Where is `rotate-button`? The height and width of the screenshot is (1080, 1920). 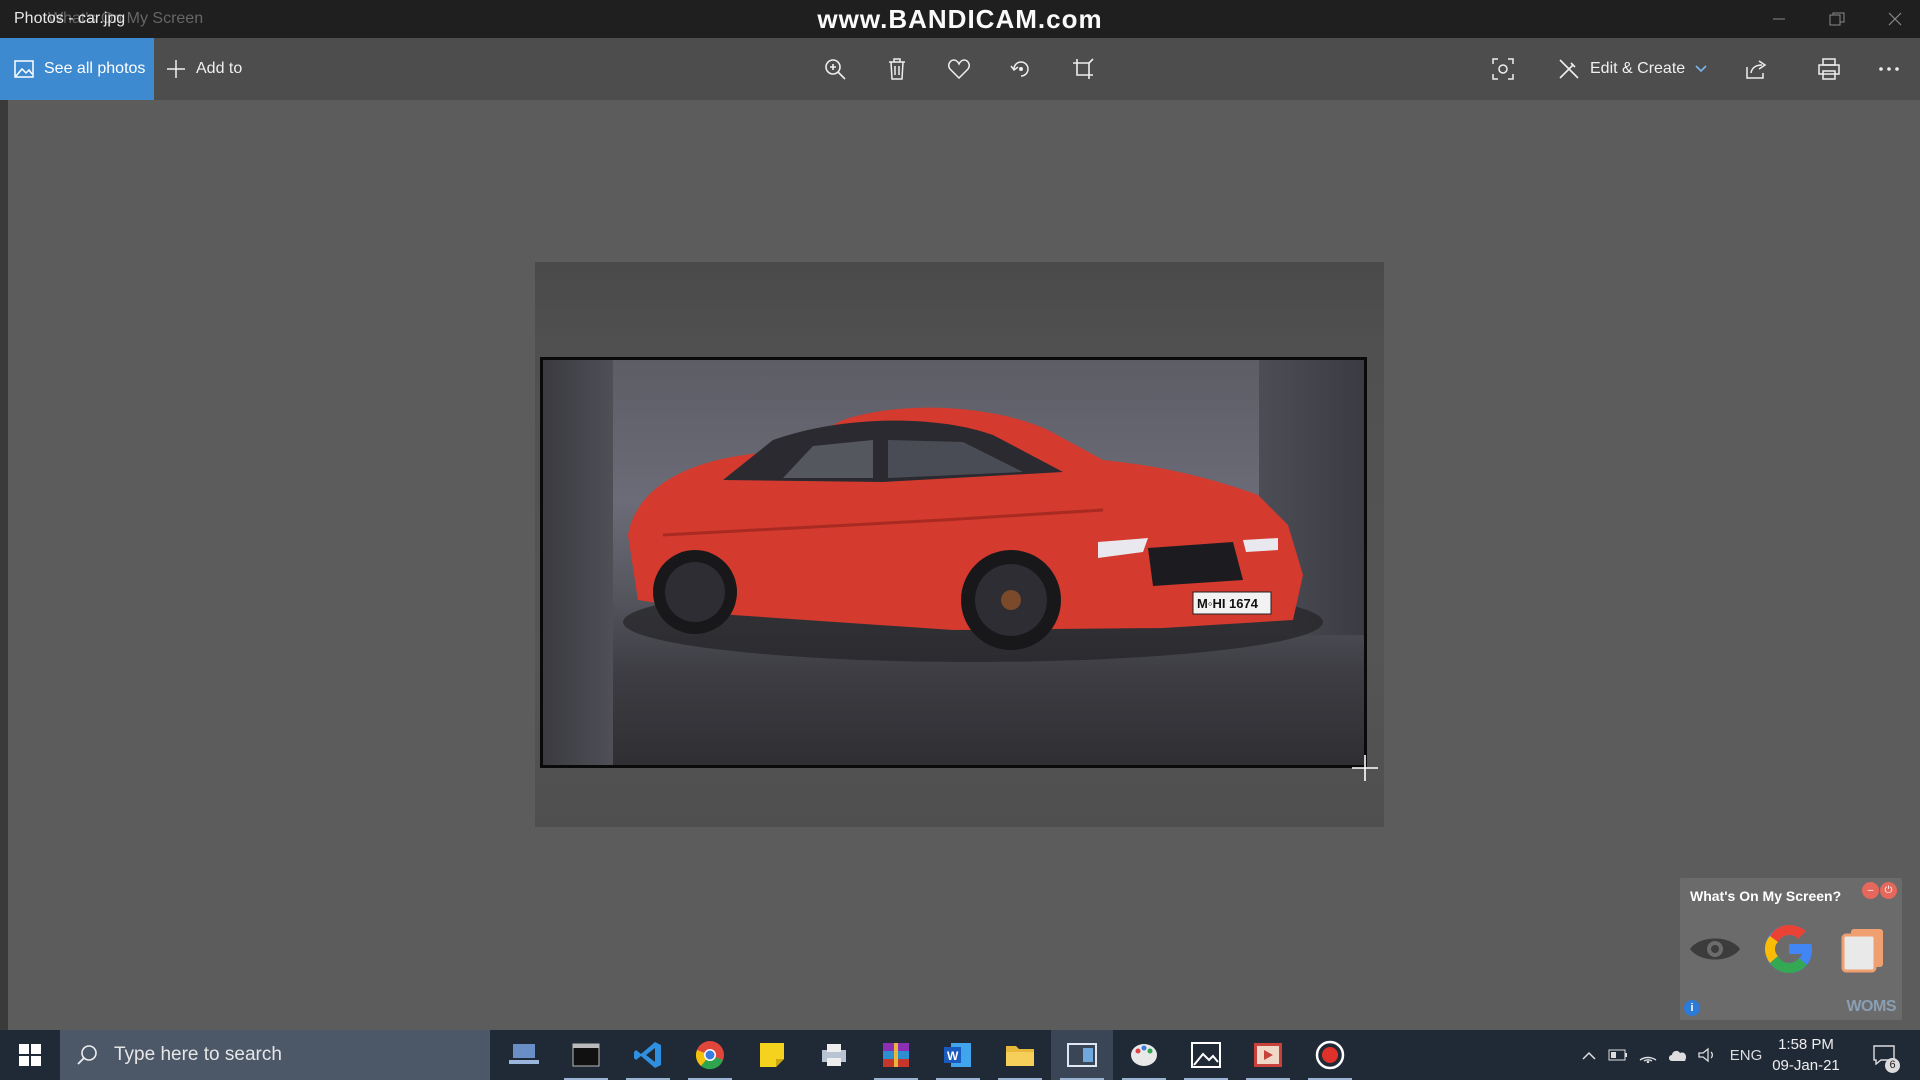
rotate-button is located at coordinates (1021, 69).